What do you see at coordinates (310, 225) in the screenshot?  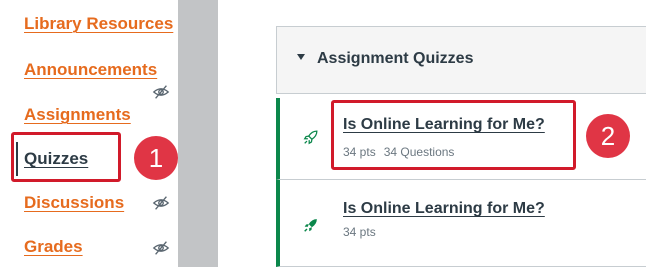 I see `rocket-solid-icon` at bounding box center [310, 225].